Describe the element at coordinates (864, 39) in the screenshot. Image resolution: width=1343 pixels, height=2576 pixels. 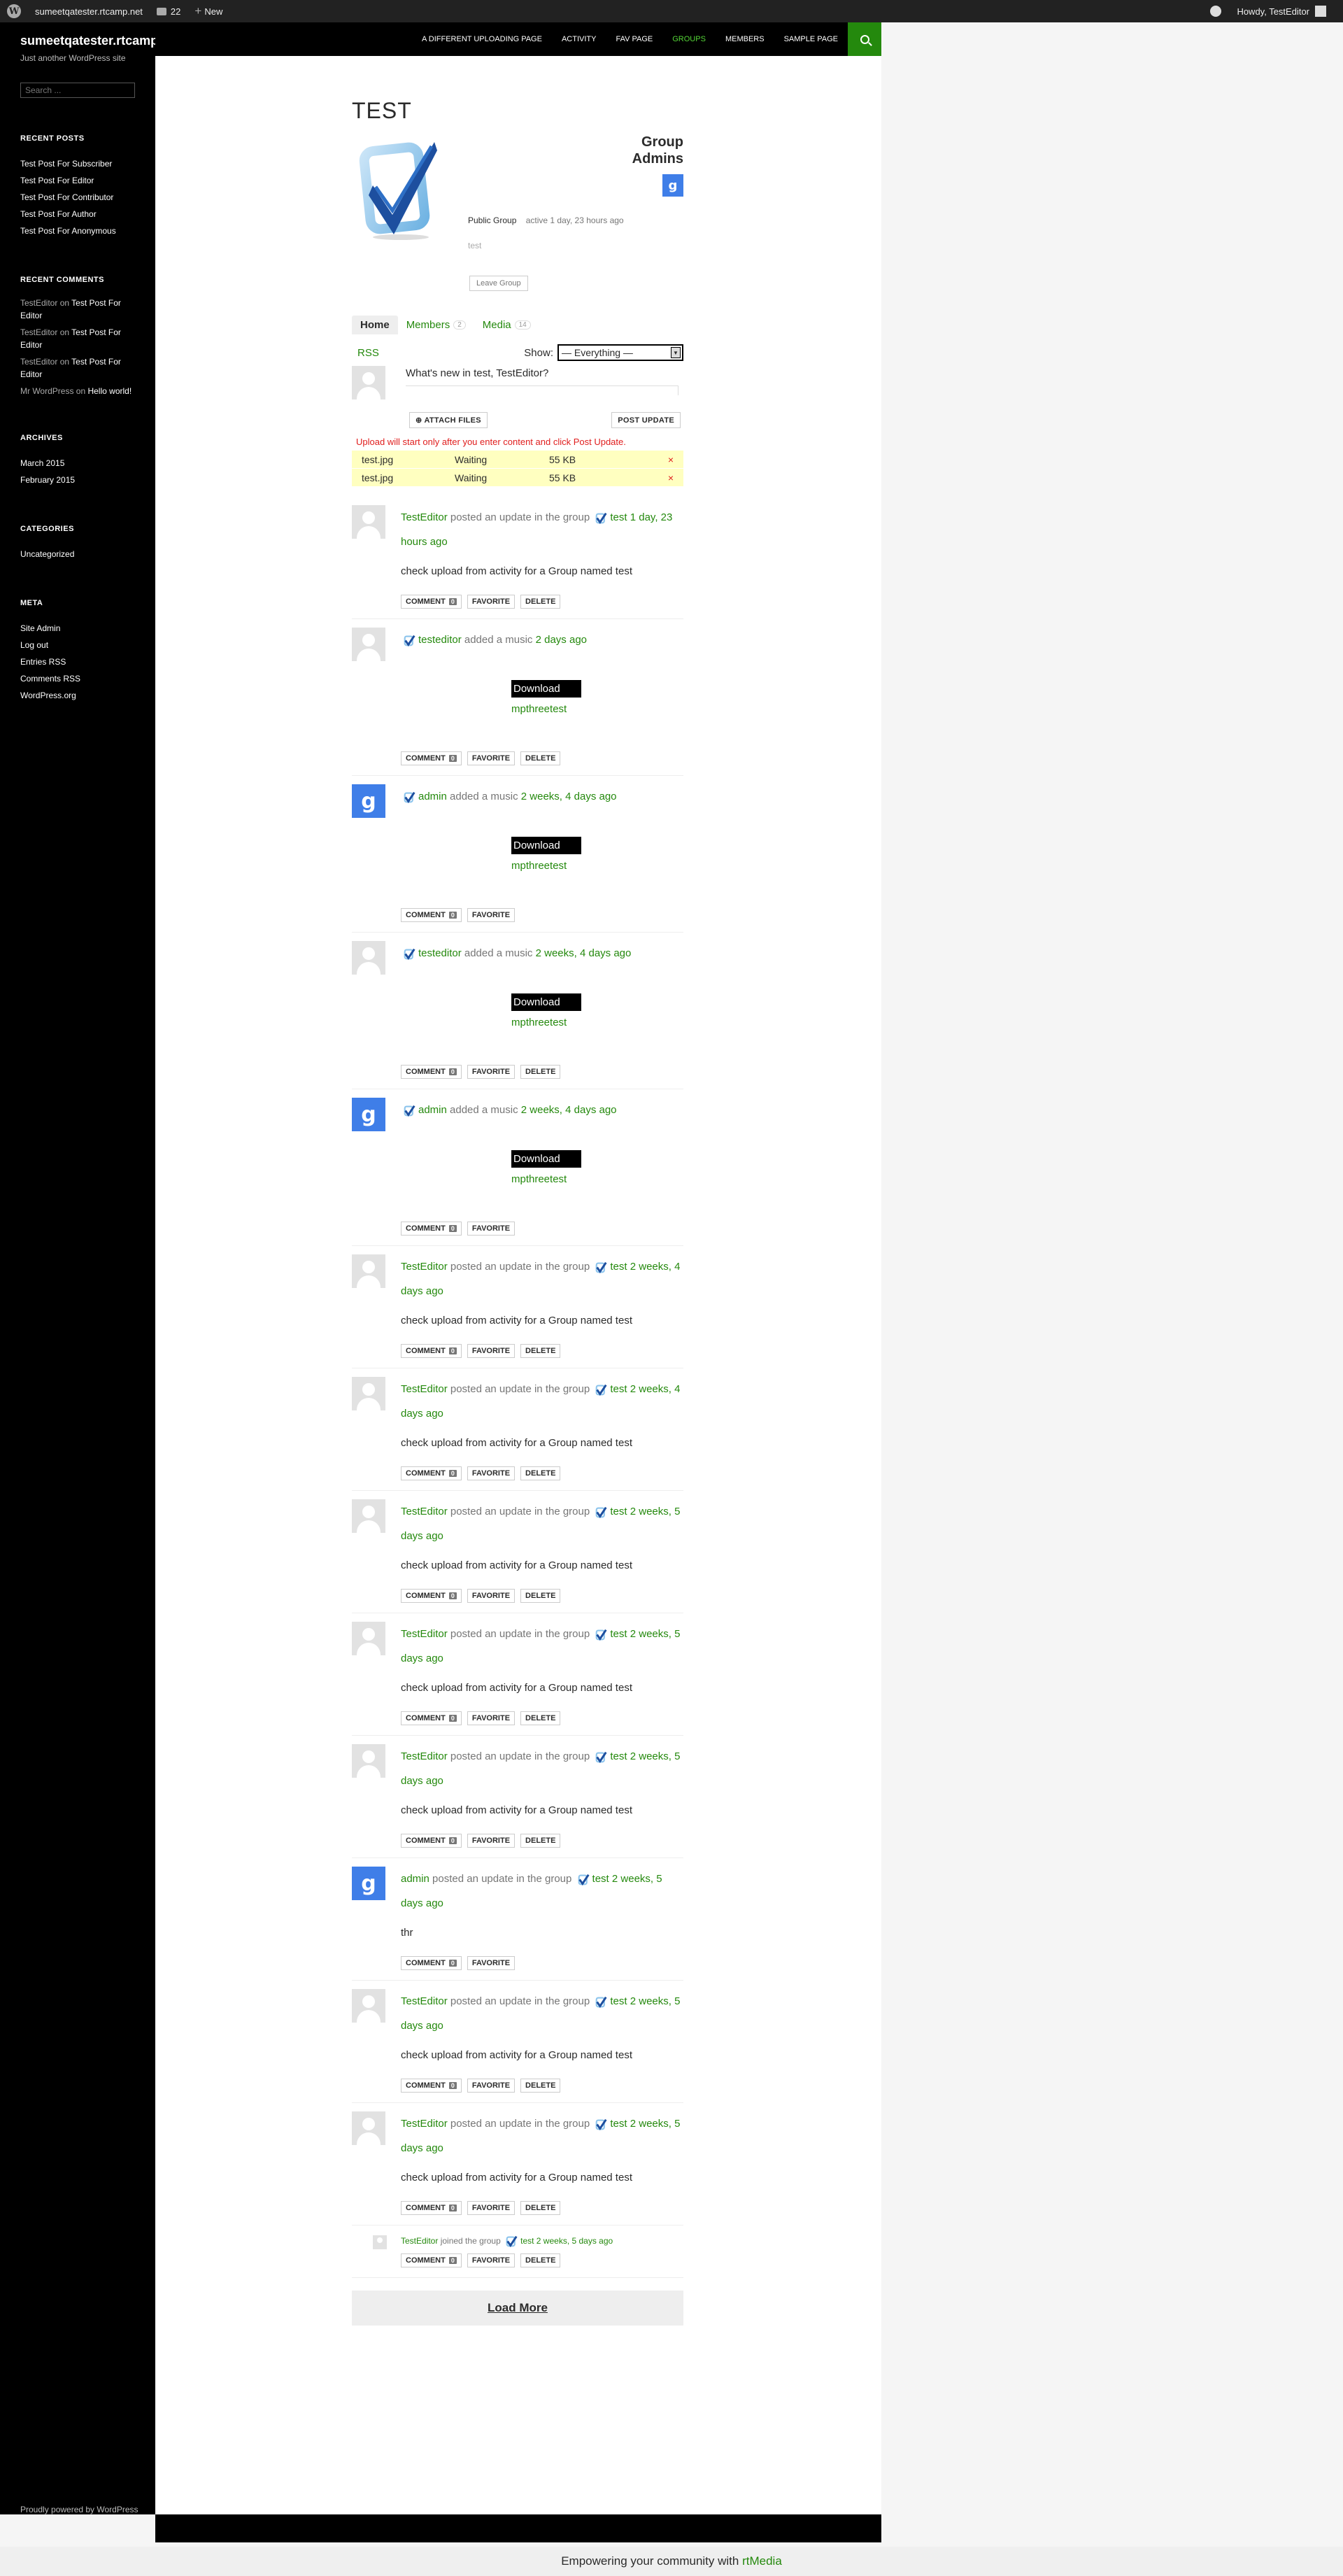
I see `search-toggle-button` at that location.